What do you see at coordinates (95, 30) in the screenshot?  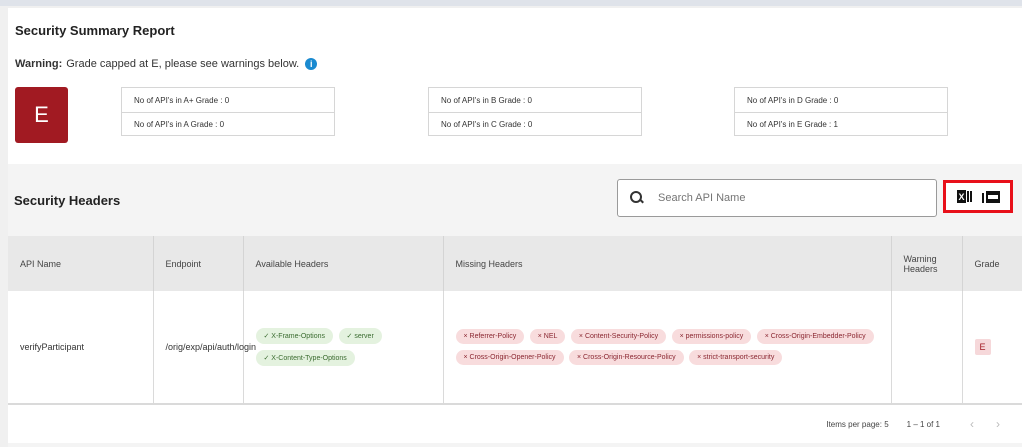 I see `report-title: Security Summary Report` at bounding box center [95, 30].